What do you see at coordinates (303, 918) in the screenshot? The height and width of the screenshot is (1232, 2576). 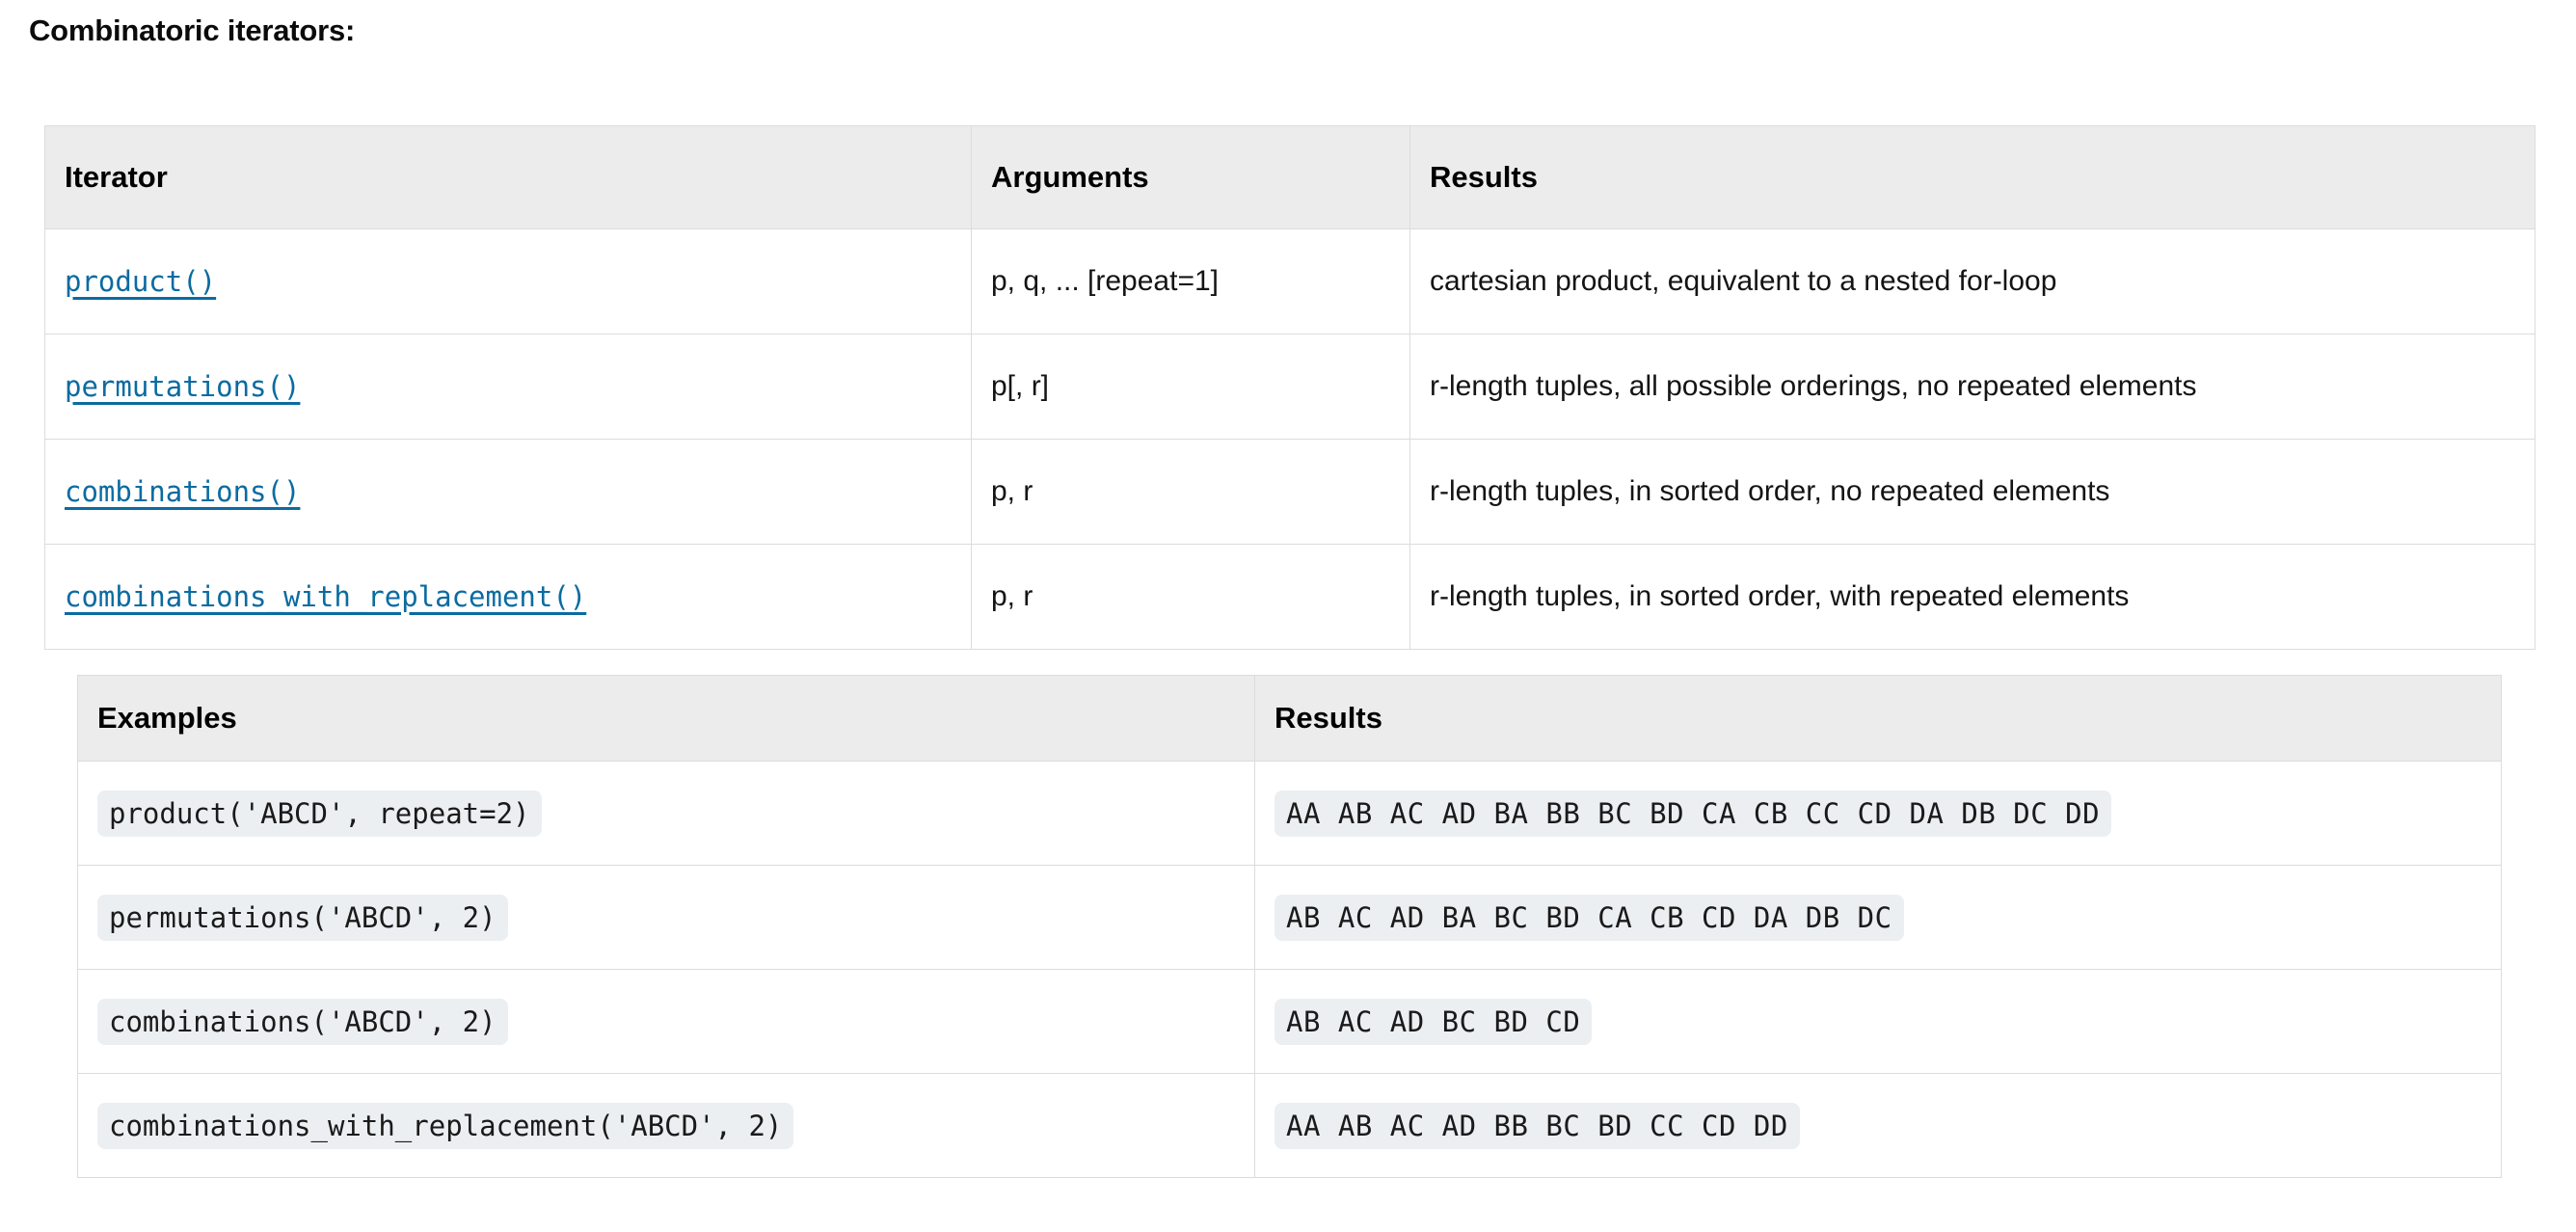 I see `code-snippet-permutations: permutations('ABCD', 2)` at bounding box center [303, 918].